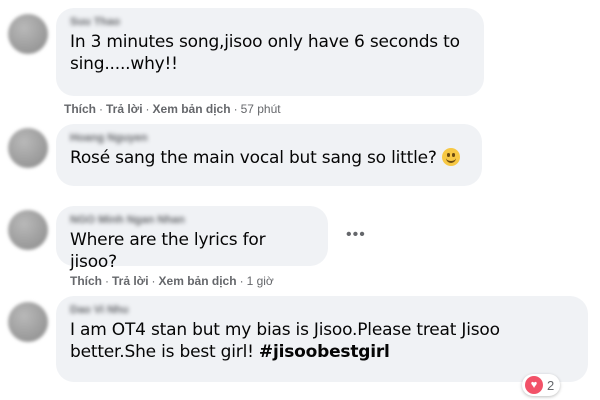 This screenshot has height=400, width=600. Describe the element at coordinates (324, 352) in the screenshot. I see `hashtag-link: #jisoobestgirl` at that location.